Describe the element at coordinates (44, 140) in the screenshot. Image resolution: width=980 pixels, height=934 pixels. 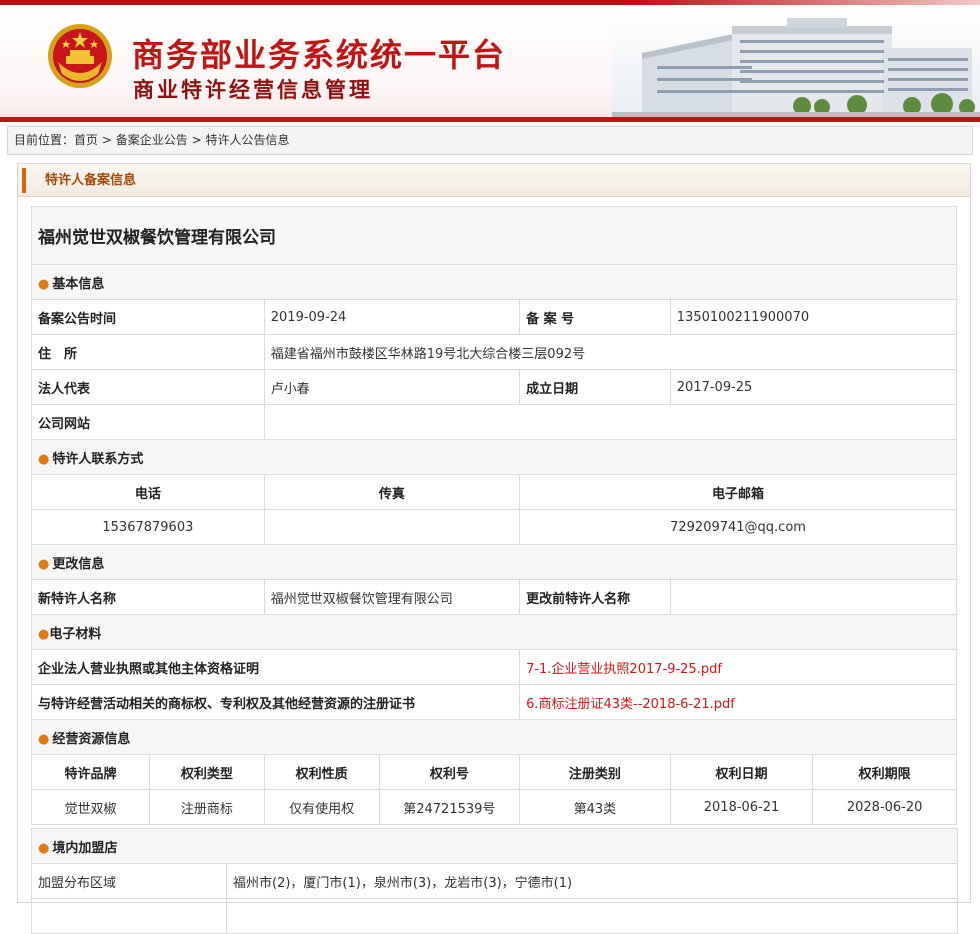
I see `breadcrumb-label: 目前位置：` at that location.